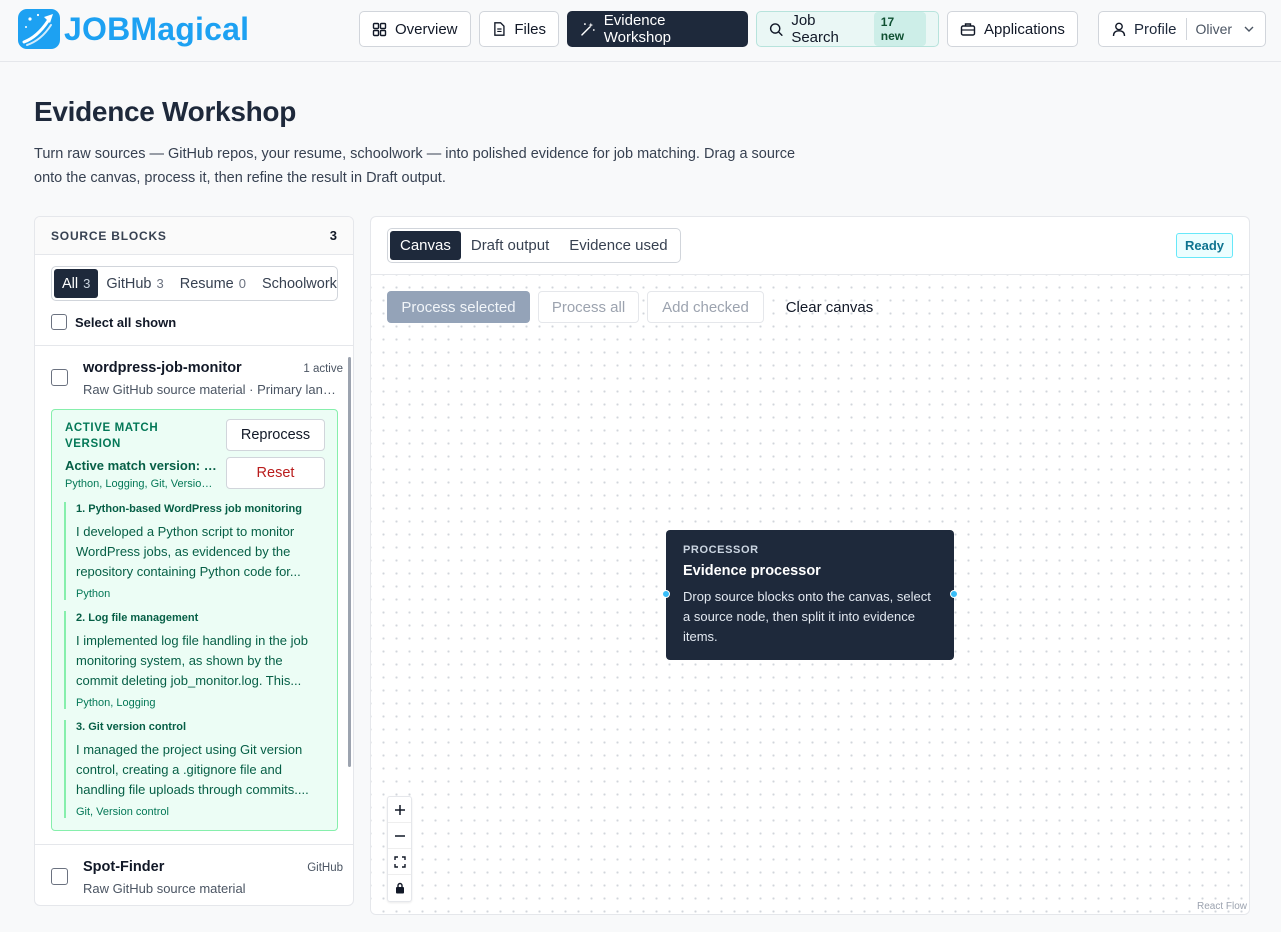  Describe the element at coordinates (666, 594) in the screenshot. I see `input-handle` at that location.